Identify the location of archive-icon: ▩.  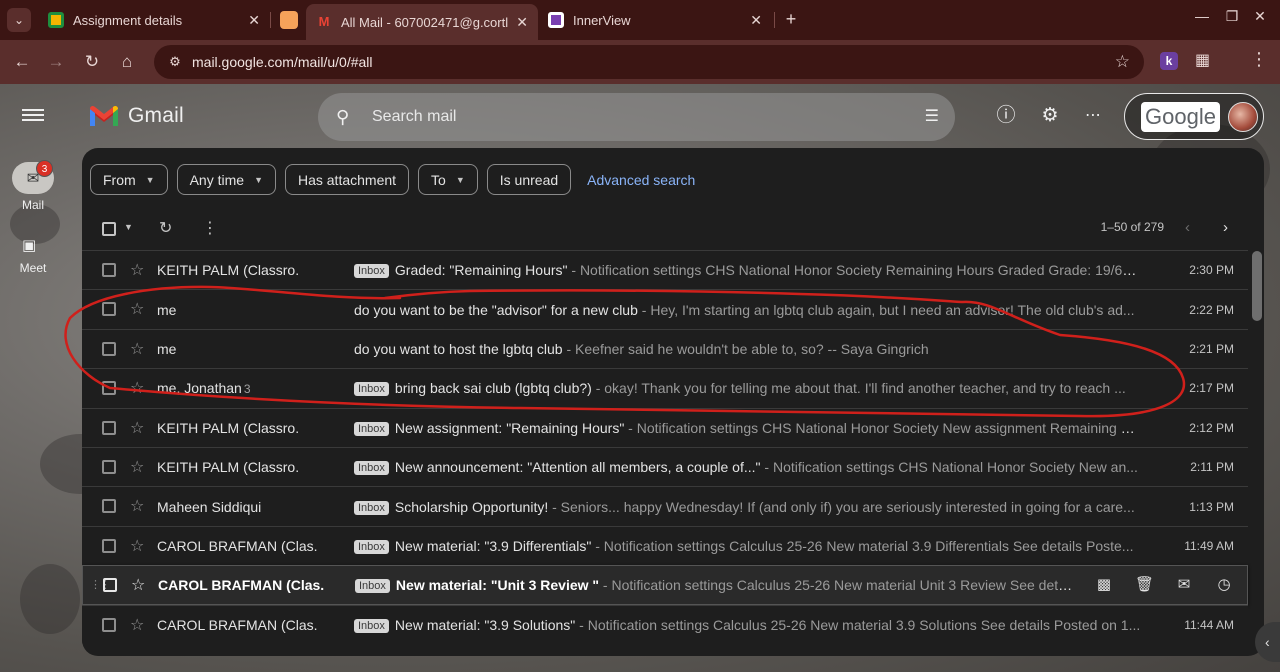
(1104, 584).